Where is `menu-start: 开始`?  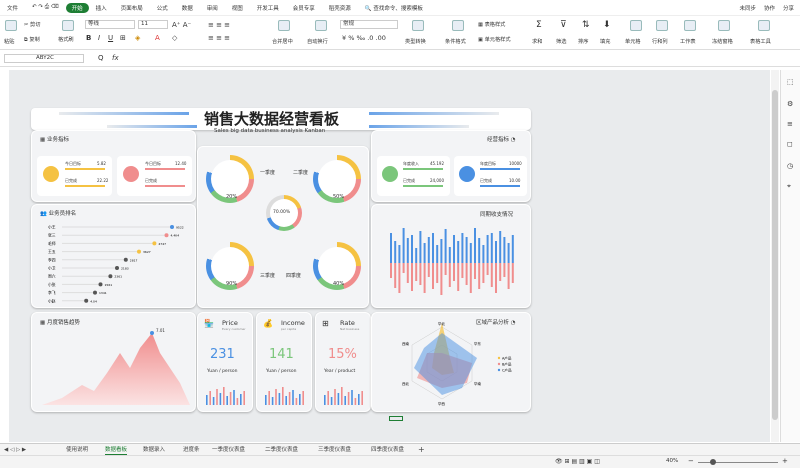
menu-start: 开始 is located at coordinates (77, 7).